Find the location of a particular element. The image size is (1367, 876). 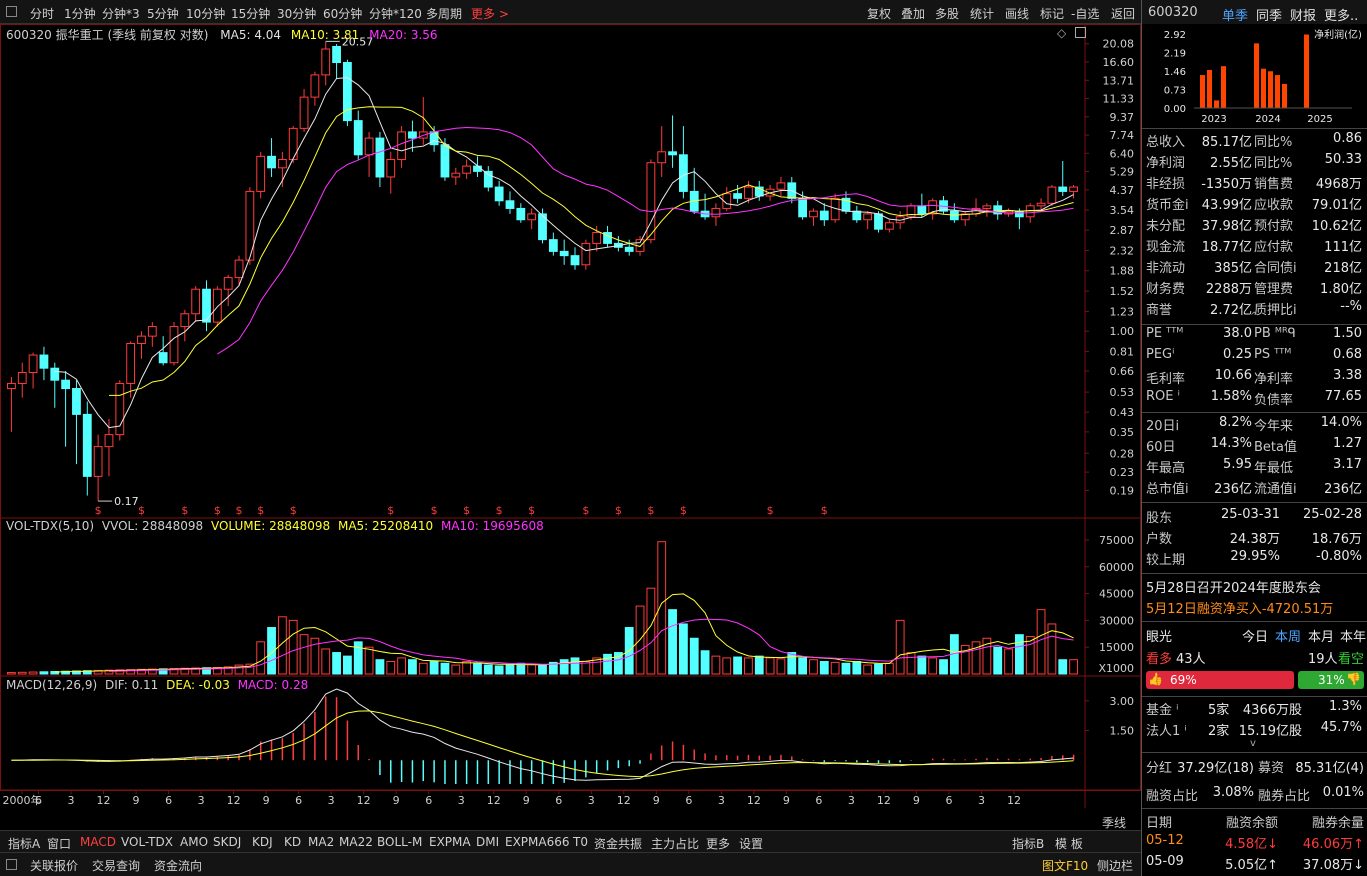

tab-t0: T0 is located at coordinates (580, 842).